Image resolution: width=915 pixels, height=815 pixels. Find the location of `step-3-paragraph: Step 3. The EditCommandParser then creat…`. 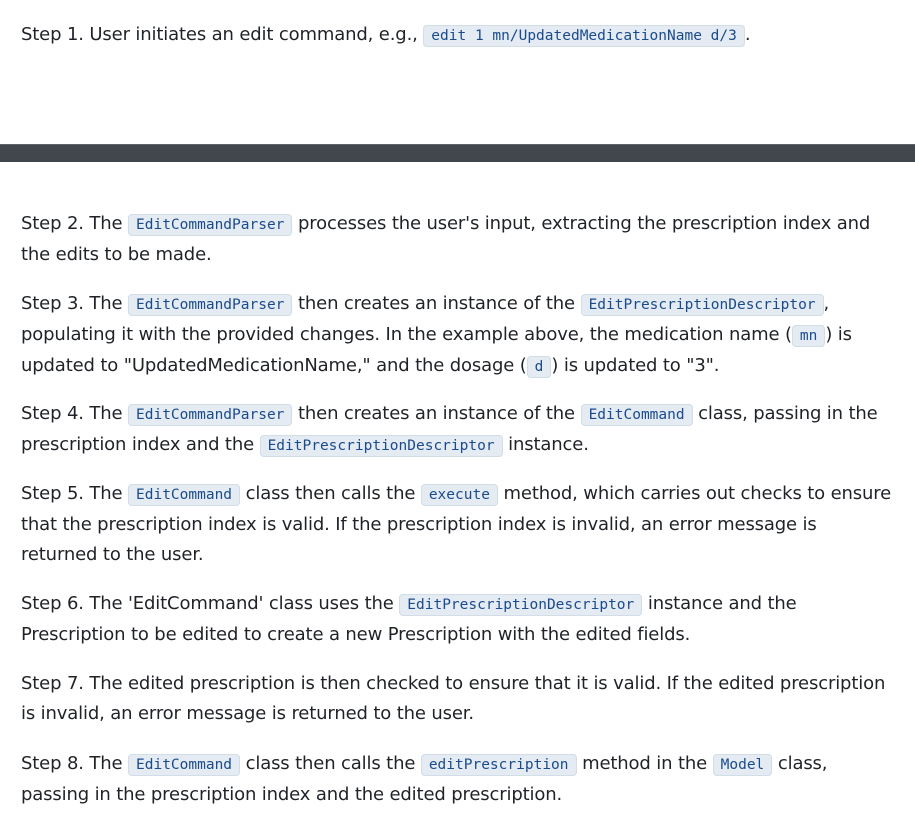

step-3-paragraph: Step 3. The EditCommandParser then creat… is located at coordinates (459, 335).